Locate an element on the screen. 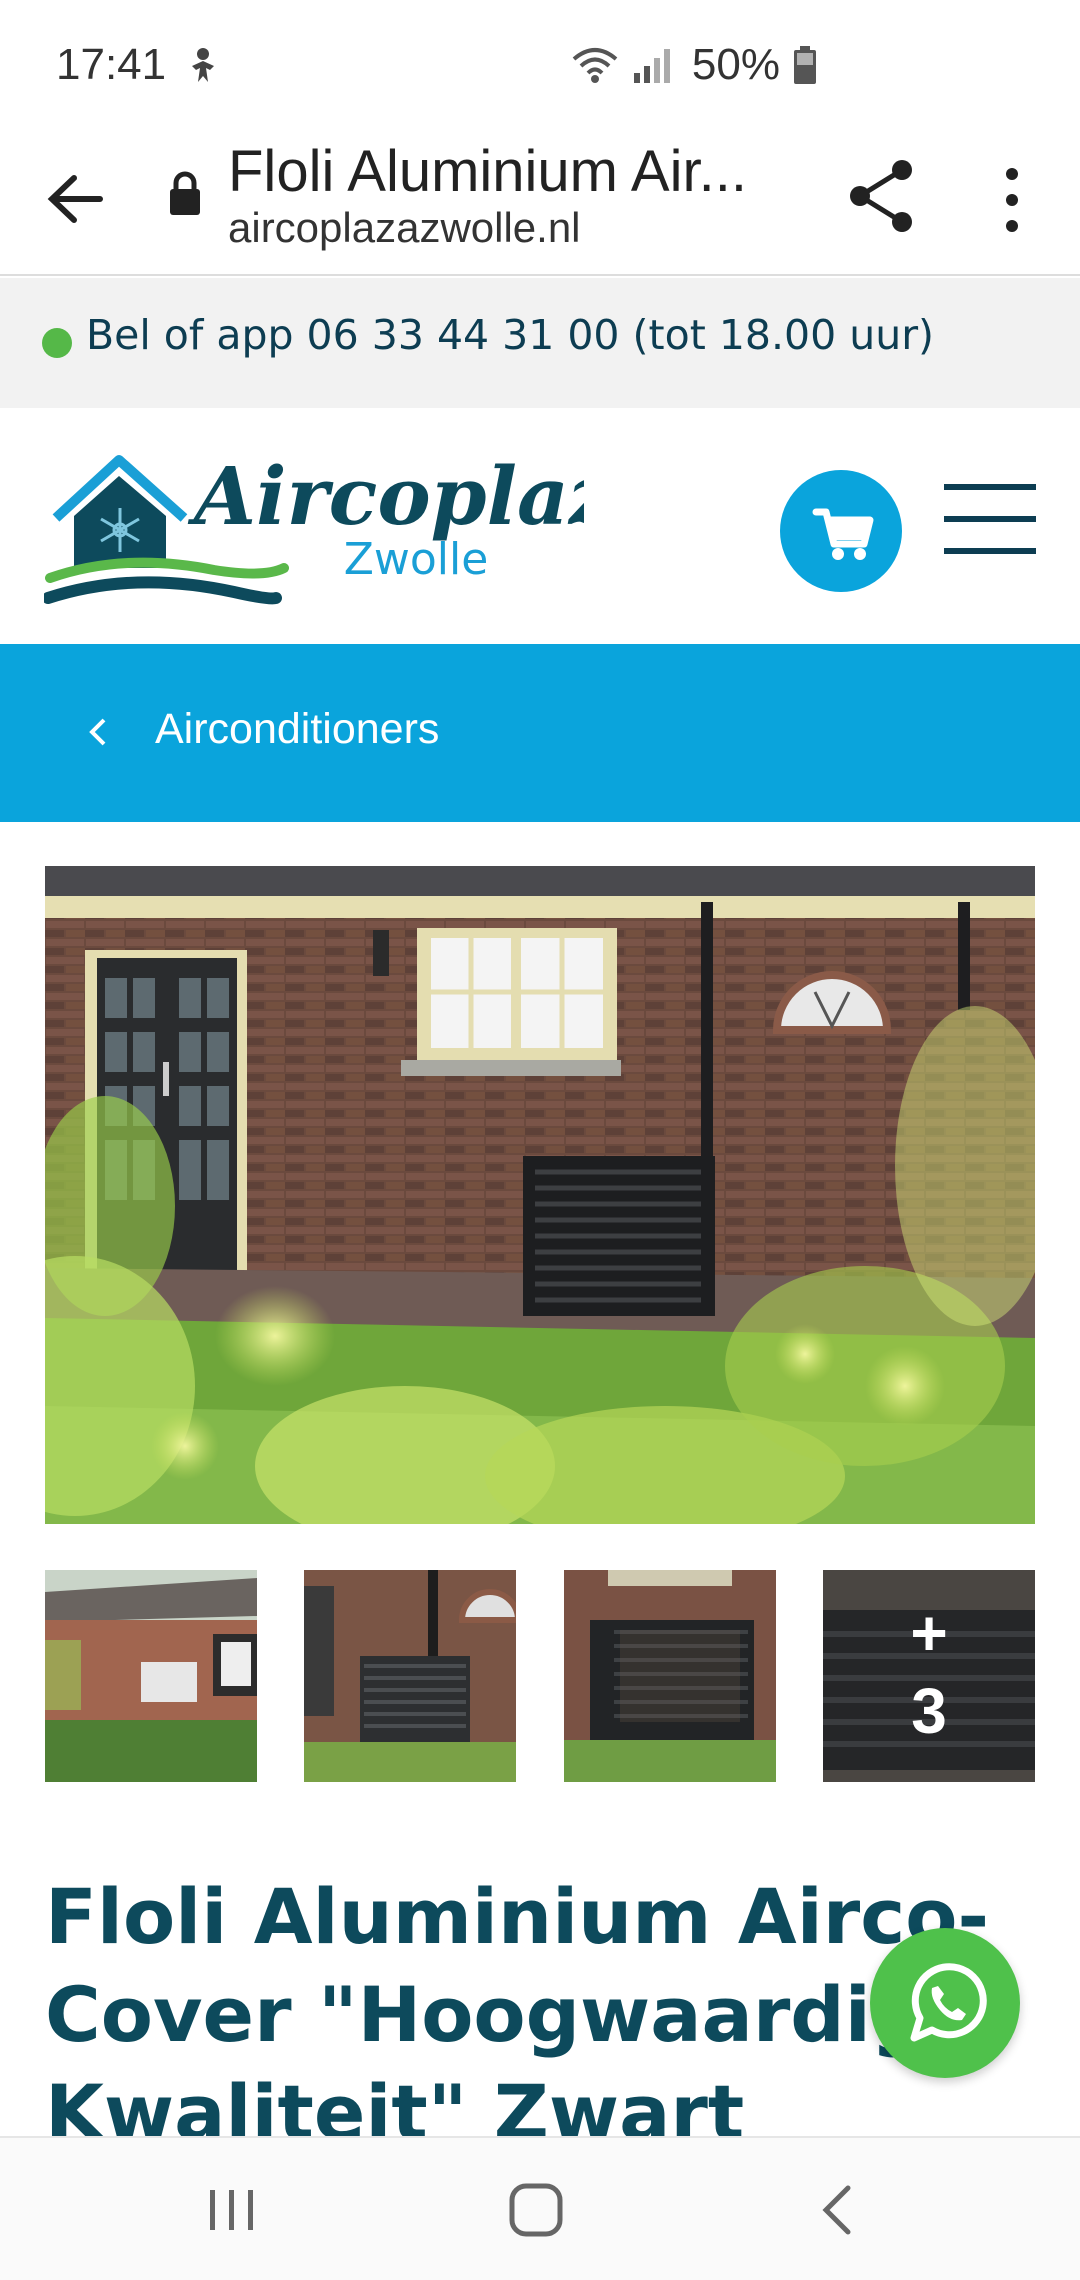 Image resolution: width=1080 pixels, height=2280 pixels. more-images-count: + 3 is located at coordinates (929, 1676).